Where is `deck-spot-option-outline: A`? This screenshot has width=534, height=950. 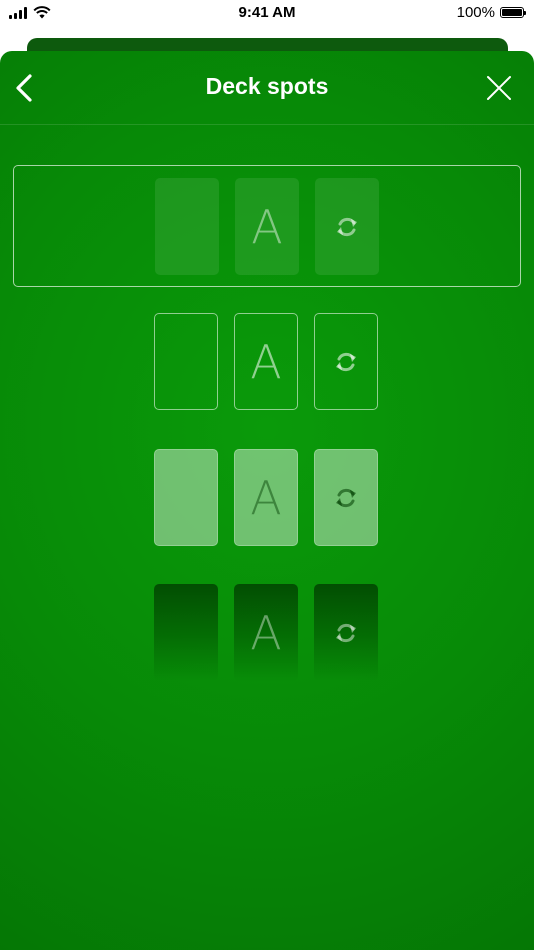
deck-spot-option-outline: A is located at coordinates (267, 362).